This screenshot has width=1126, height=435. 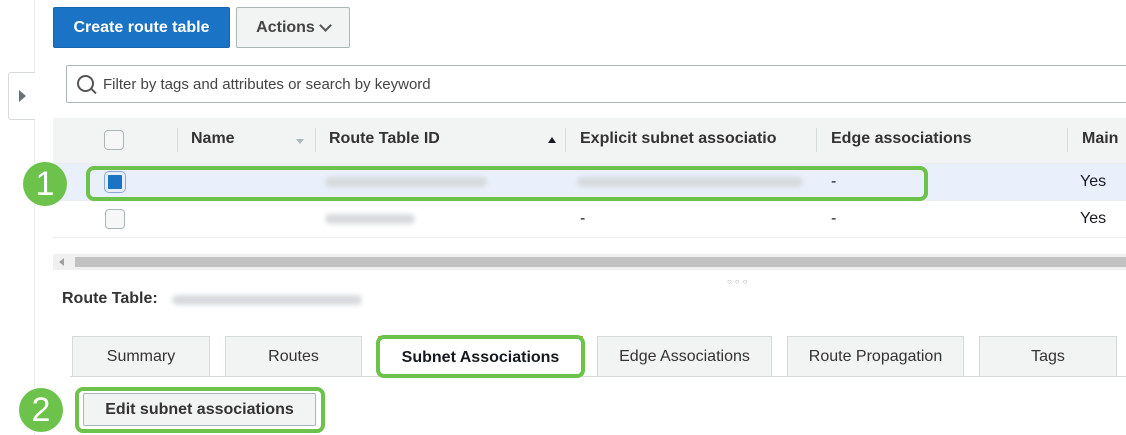 I want to click on horizontal-scrollbar, so click(x=589, y=262).